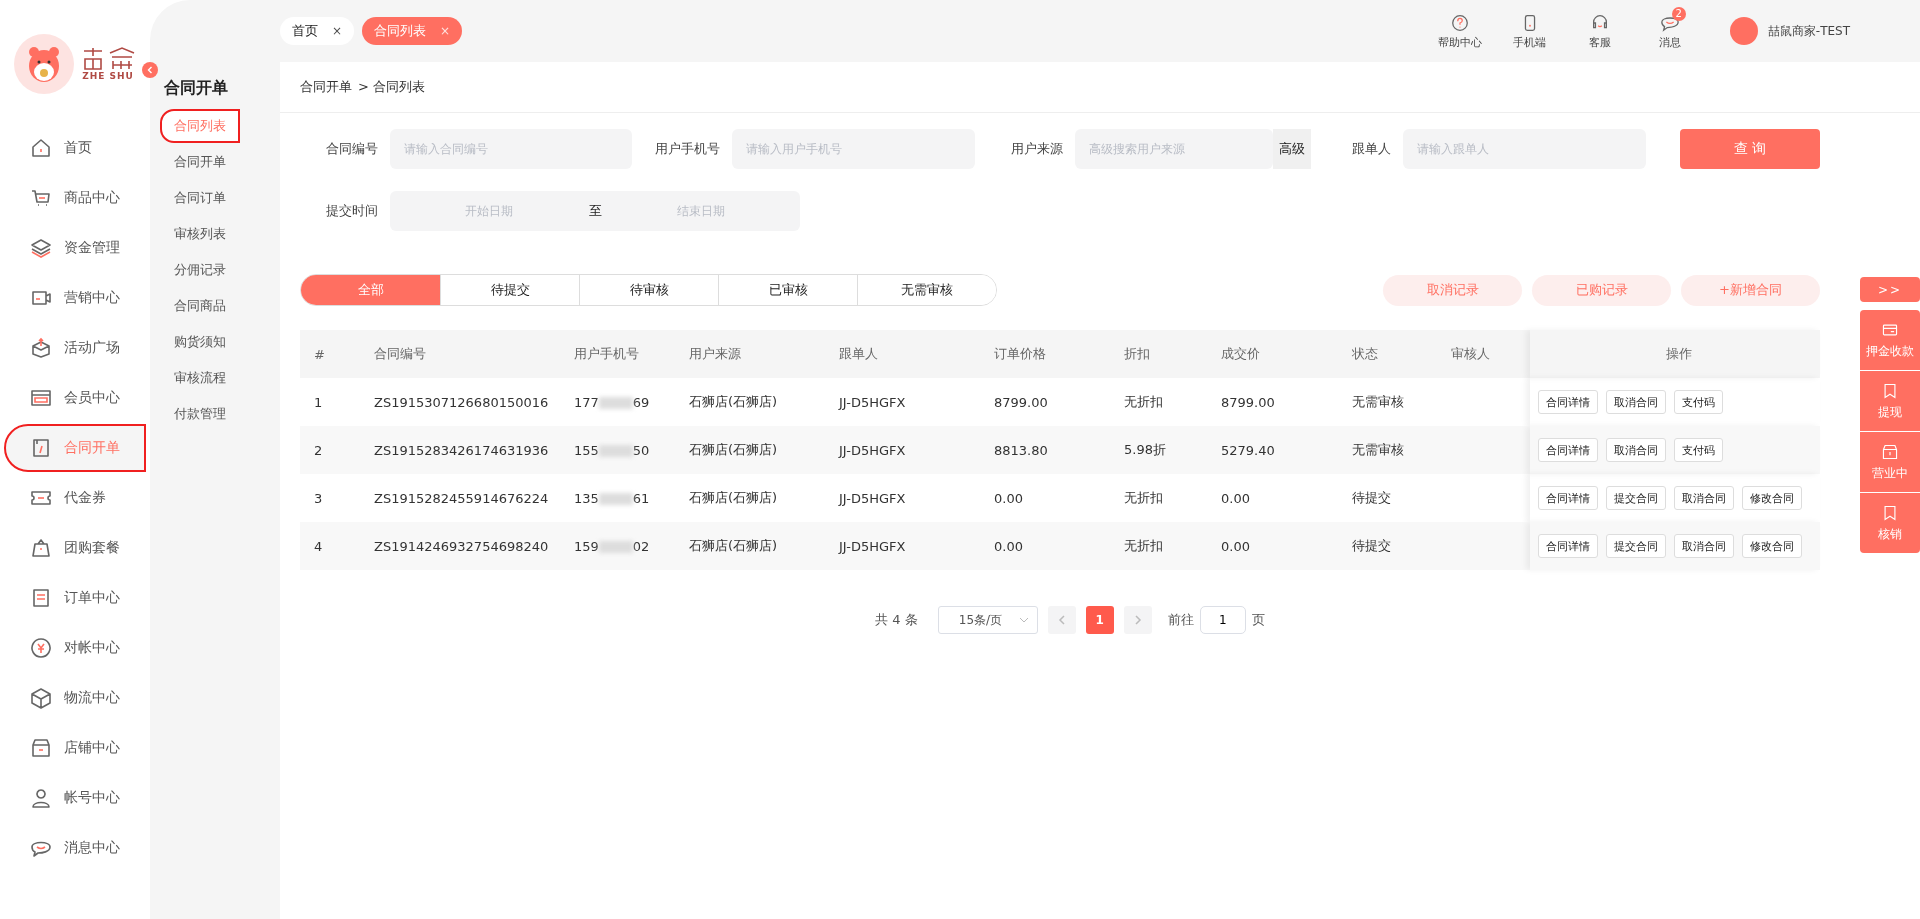 This screenshot has height=919, width=1920. Describe the element at coordinates (687, 149) in the screenshot. I see `field-label: 用户手机号` at that location.